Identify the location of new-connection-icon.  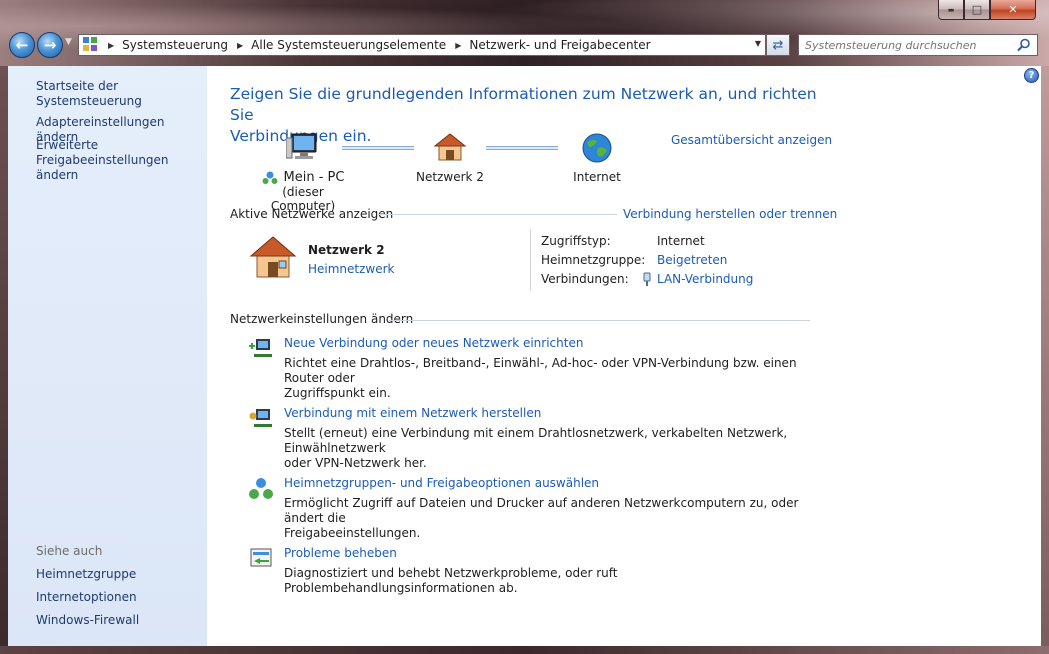
(260, 348).